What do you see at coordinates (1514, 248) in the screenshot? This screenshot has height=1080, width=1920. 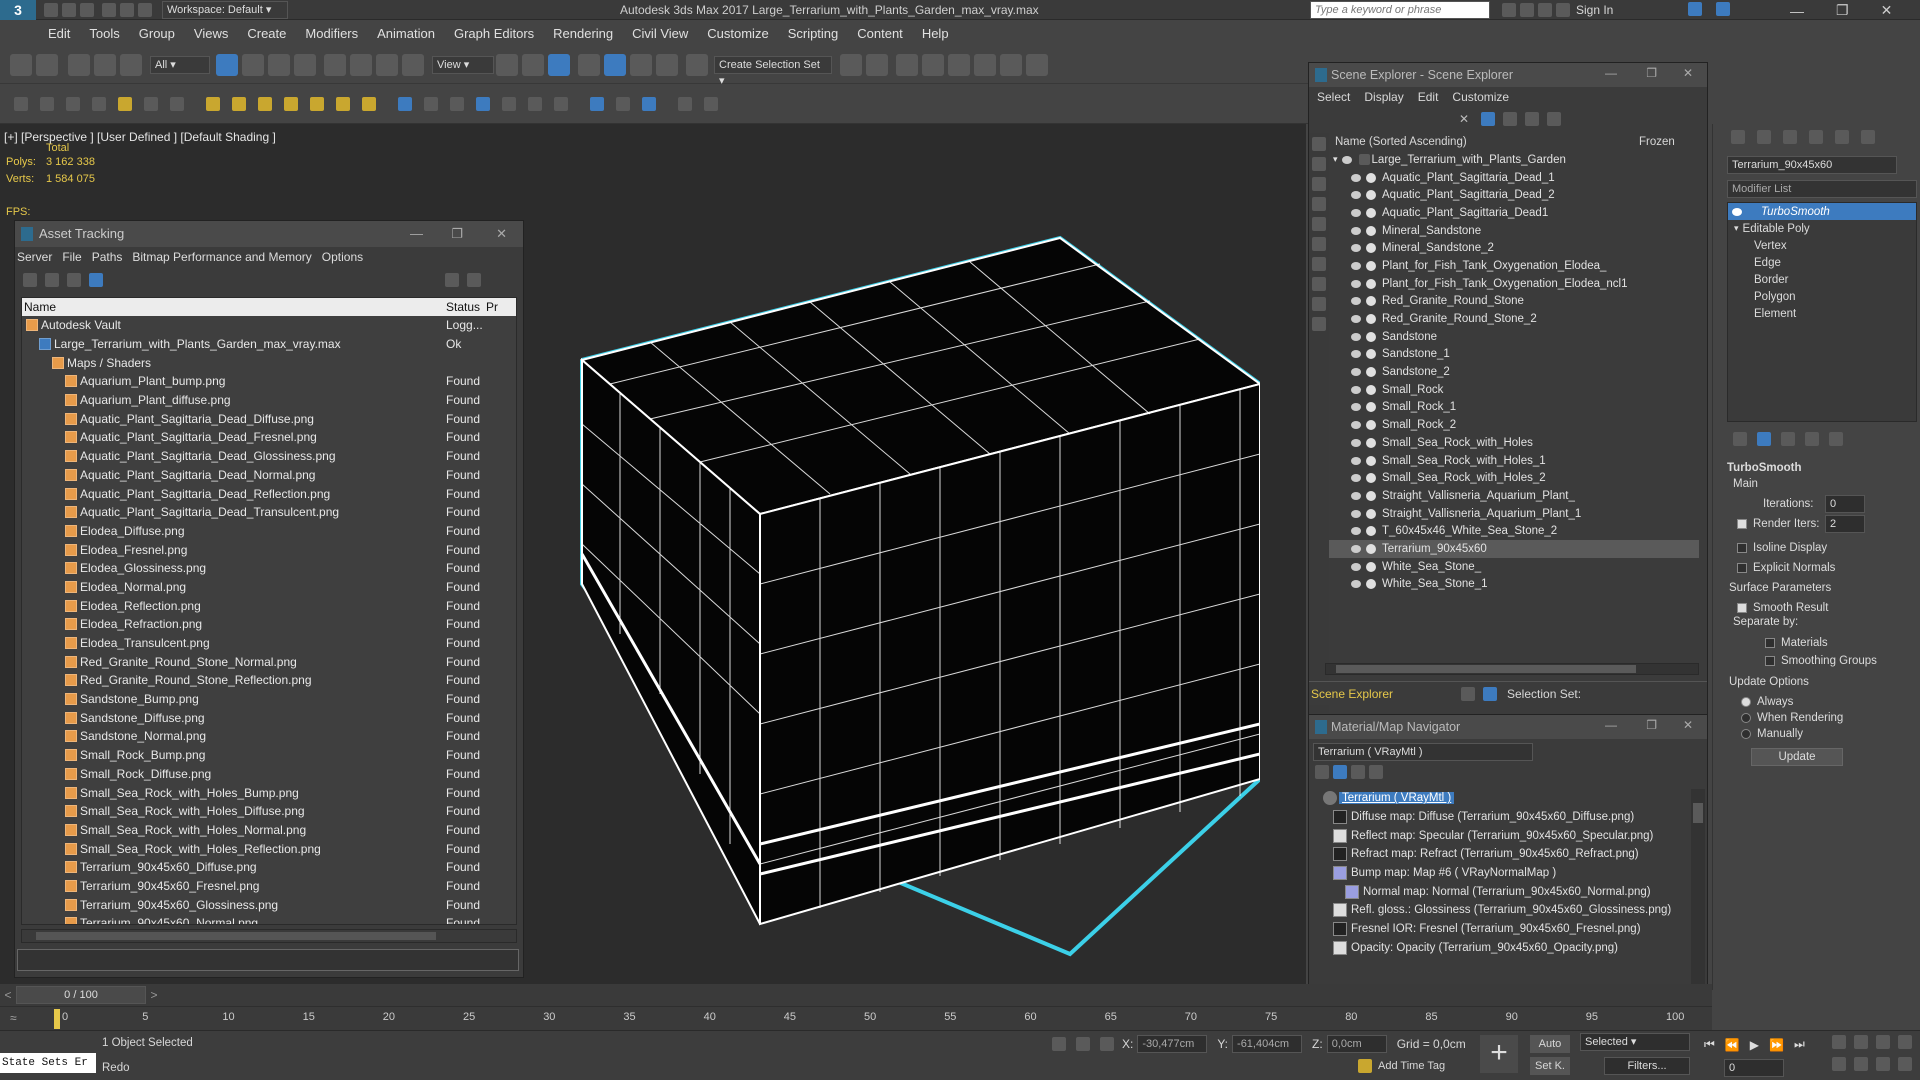 I see `scene-item-row: Mineral_Sandstone_2` at bounding box center [1514, 248].